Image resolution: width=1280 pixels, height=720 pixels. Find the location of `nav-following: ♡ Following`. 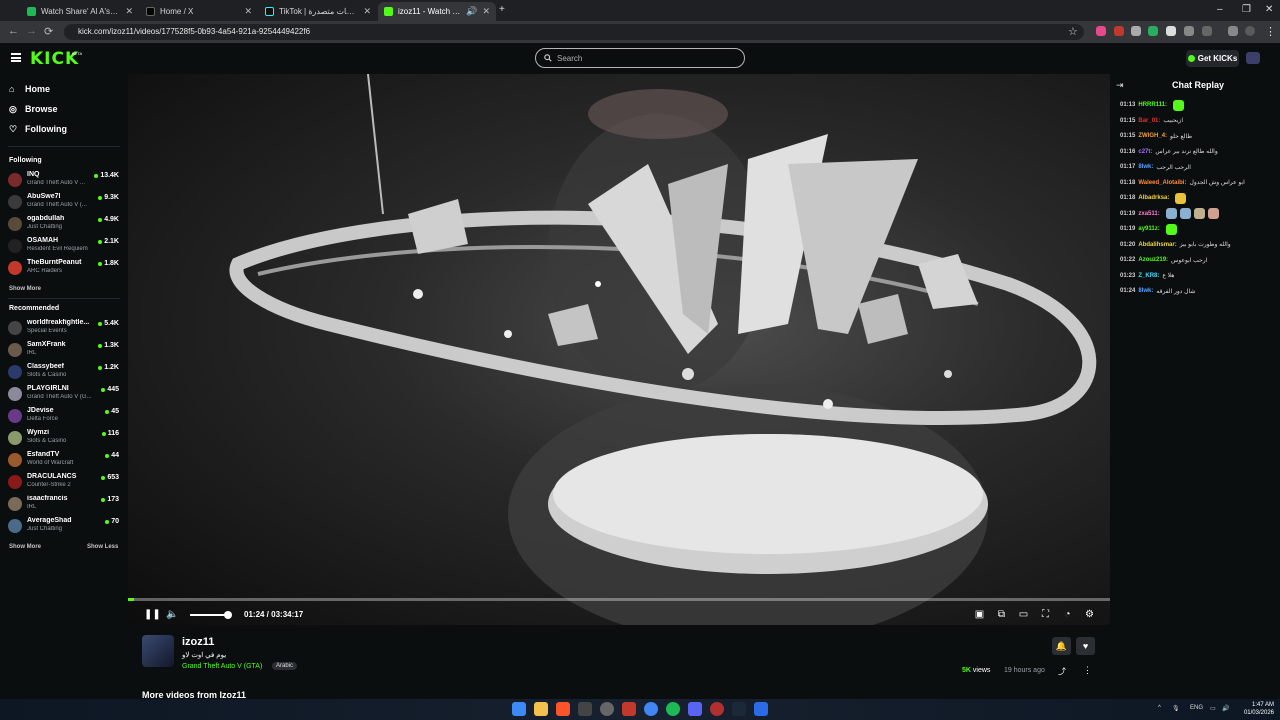

nav-following: ♡ Following is located at coordinates (38, 129).